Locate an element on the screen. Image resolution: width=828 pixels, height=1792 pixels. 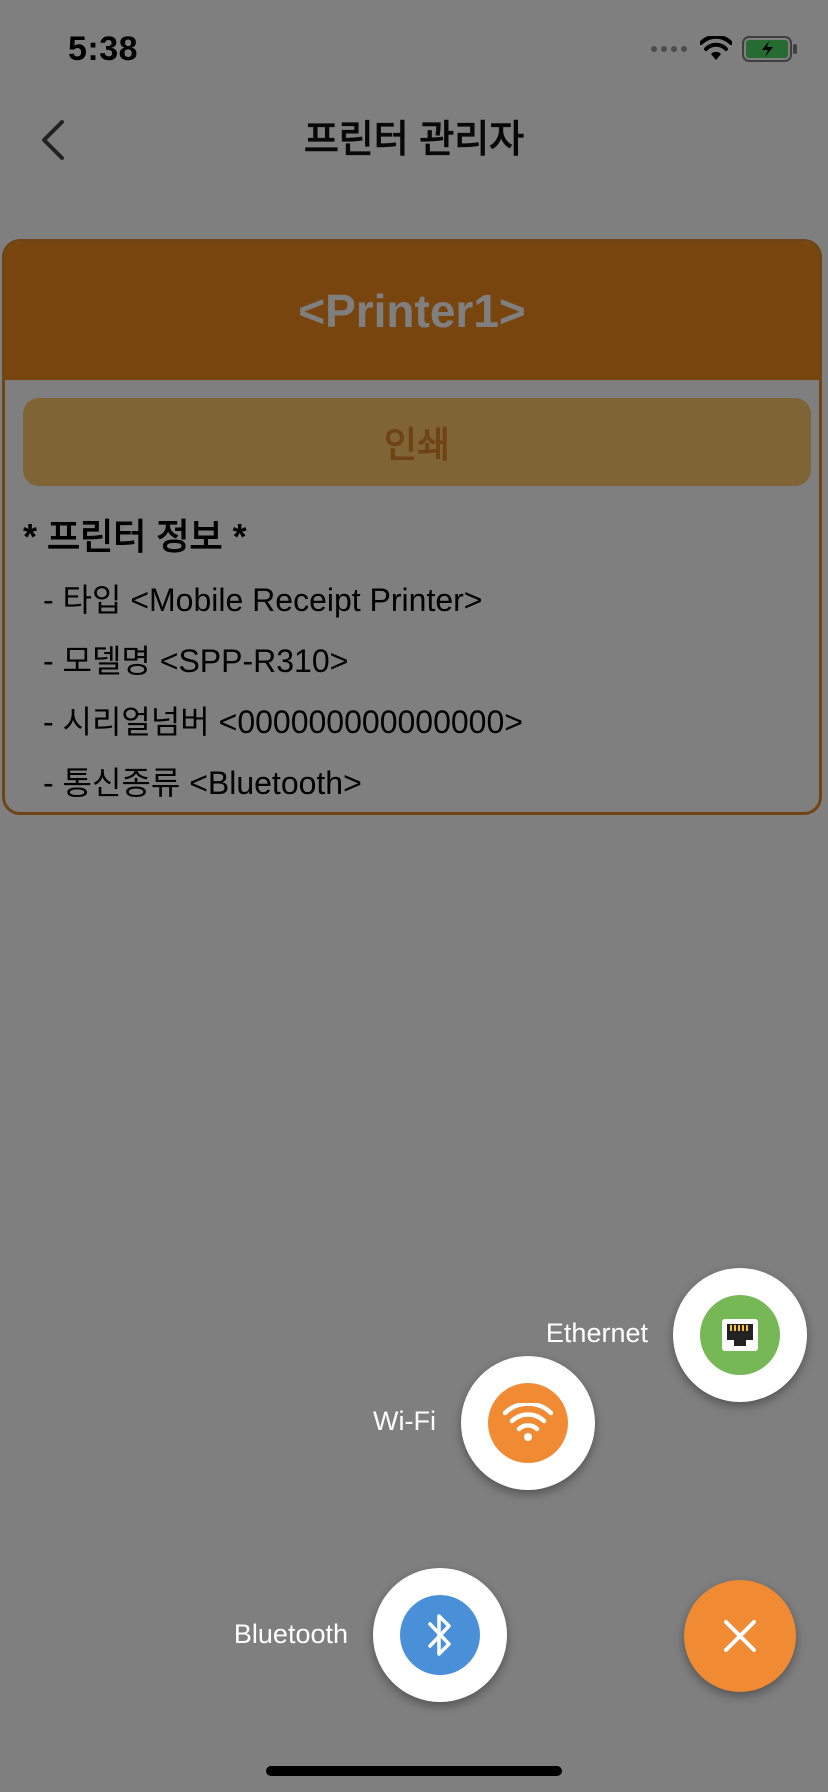
fab-close-button is located at coordinates (740, 1636).